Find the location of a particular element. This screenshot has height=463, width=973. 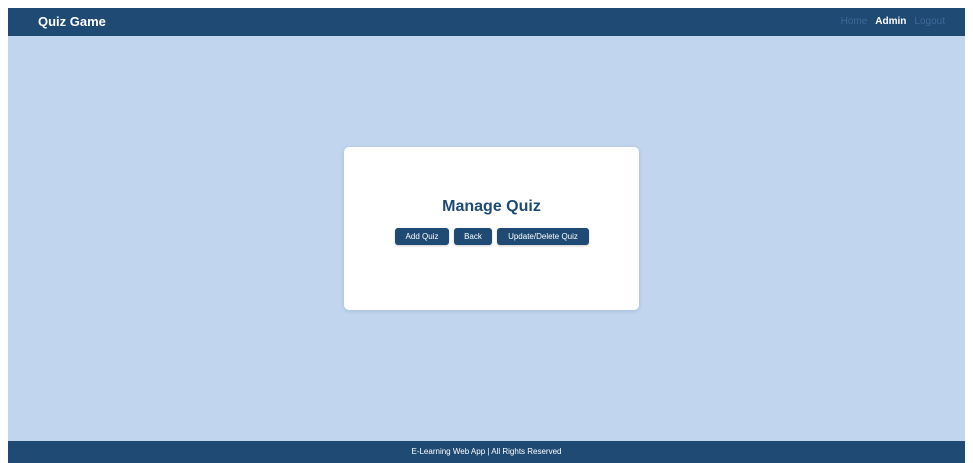

back-button: Back is located at coordinates (473, 236).